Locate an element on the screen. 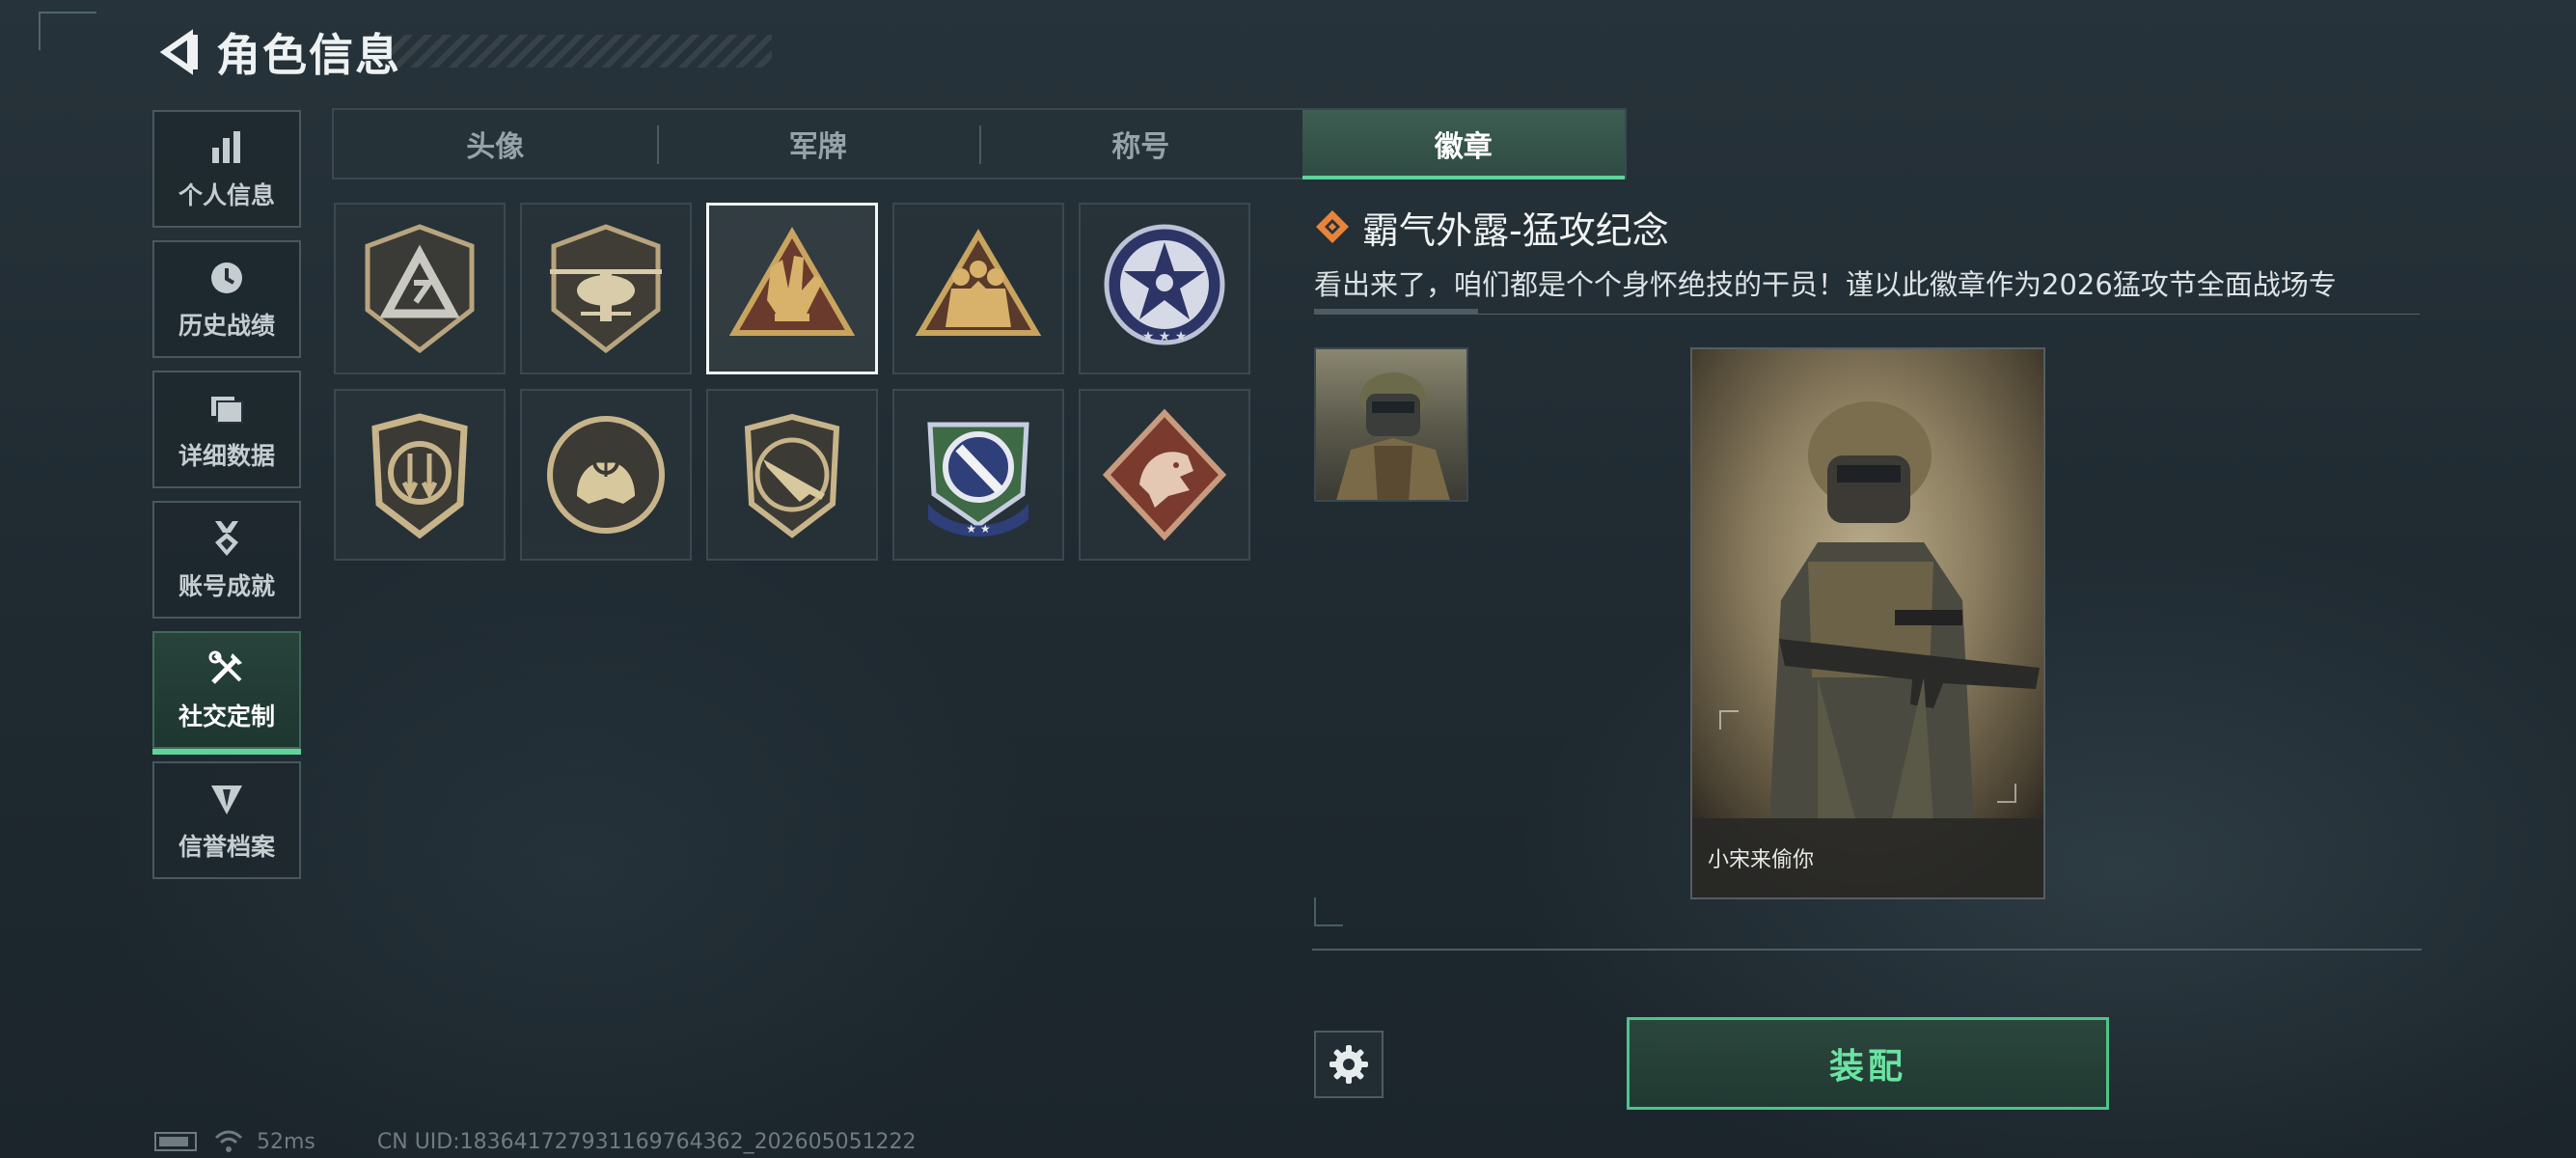 This screenshot has height=1158, width=2576. badge-description: 看出来了，咱们都是个个身怀绝技的干员！谨以此徽章作为2026猛攻节全面战场专 is located at coordinates (1826, 284).